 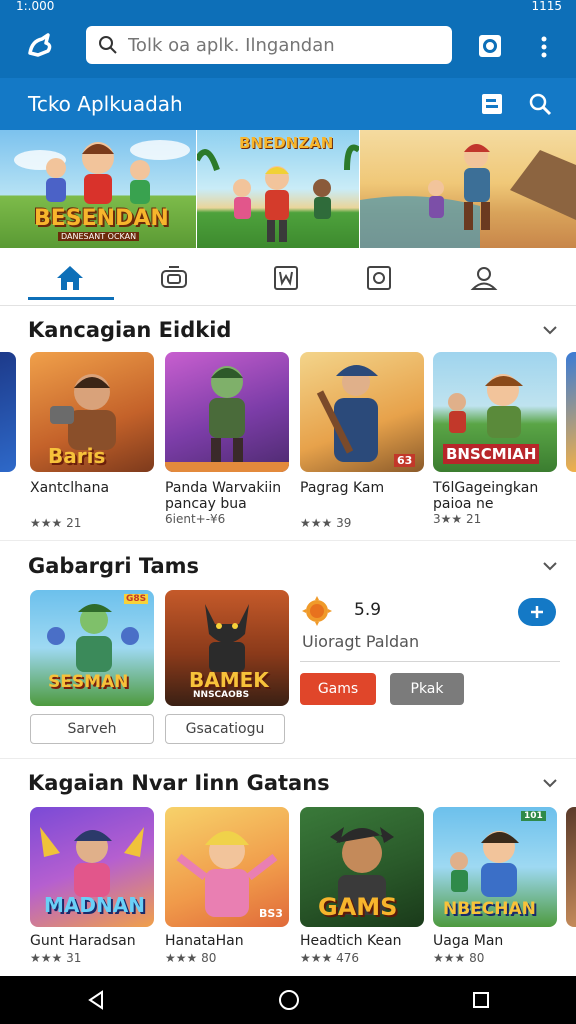 What do you see at coordinates (293, 566) in the screenshot?
I see `section-header: Gabargri Tams` at bounding box center [293, 566].